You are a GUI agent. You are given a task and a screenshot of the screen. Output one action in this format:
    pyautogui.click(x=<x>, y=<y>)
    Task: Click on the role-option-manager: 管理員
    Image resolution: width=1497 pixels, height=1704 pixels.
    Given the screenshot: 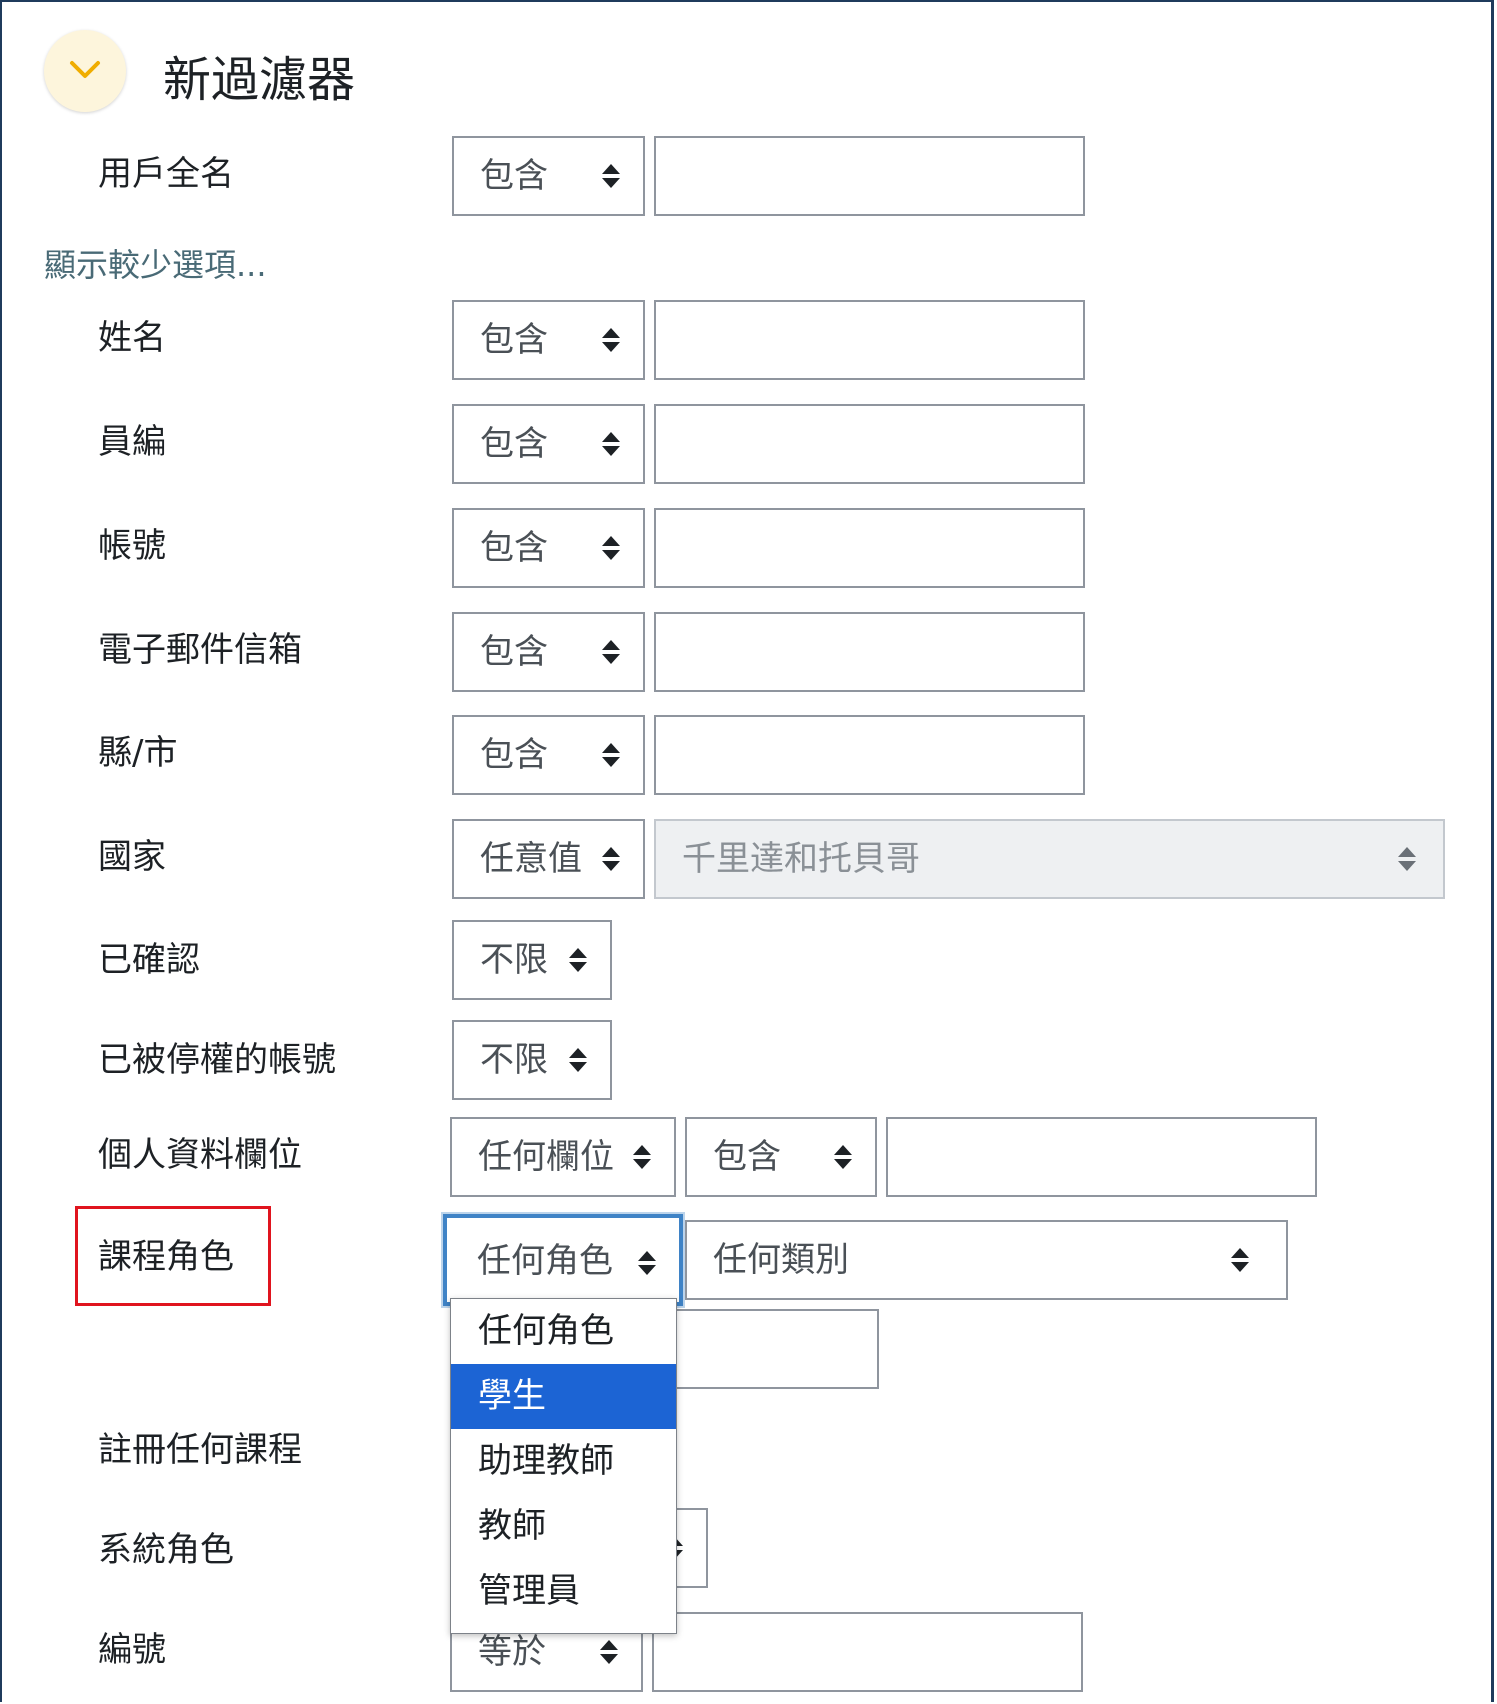 What is the action you would take?
    pyautogui.click(x=563, y=1591)
    